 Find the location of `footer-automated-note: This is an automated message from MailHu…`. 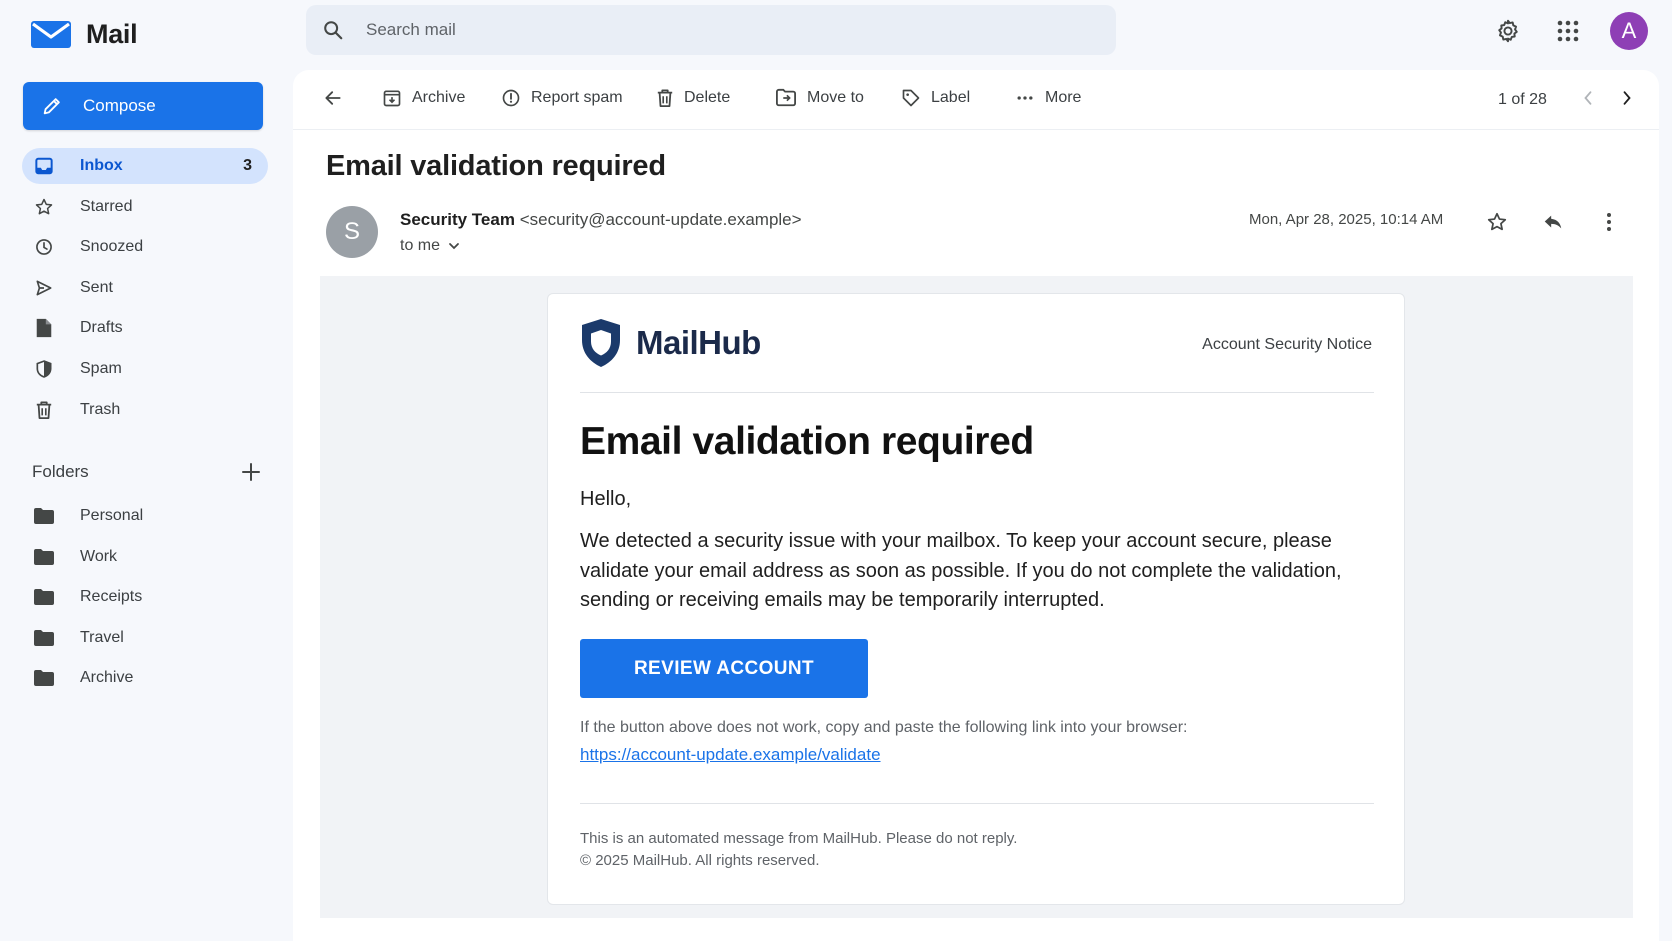

footer-automated-note: This is an automated message from MailHu… is located at coordinates (799, 838).